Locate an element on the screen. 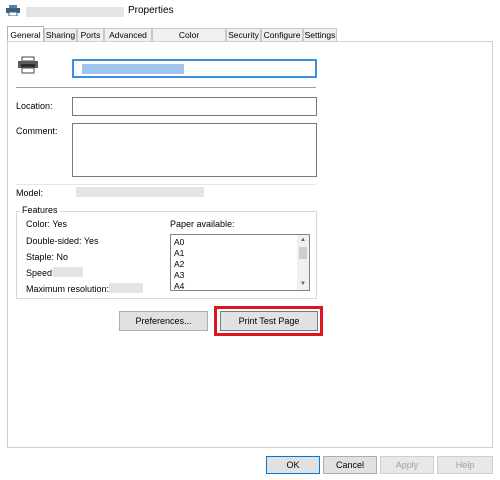 Image resolution: width=500 pixels, height=480 pixels. printer-name-input is located at coordinates (194, 68).